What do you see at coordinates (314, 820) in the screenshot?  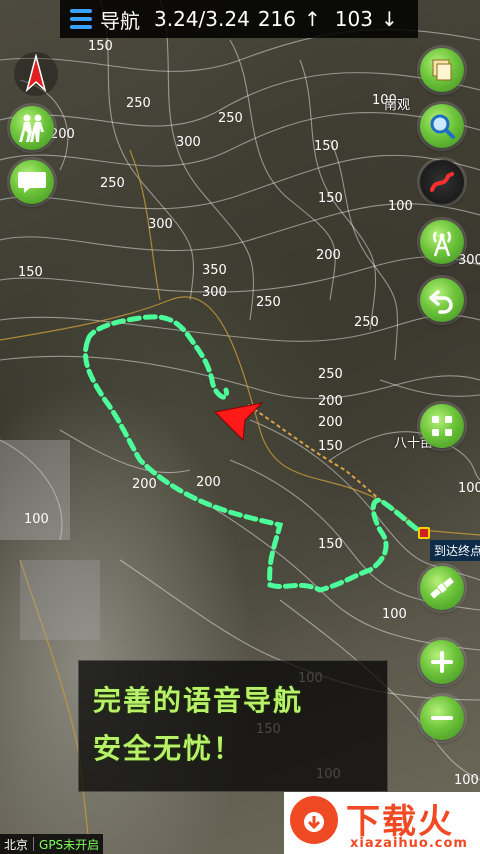 I see `logo-mark-icon` at bounding box center [314, 820].